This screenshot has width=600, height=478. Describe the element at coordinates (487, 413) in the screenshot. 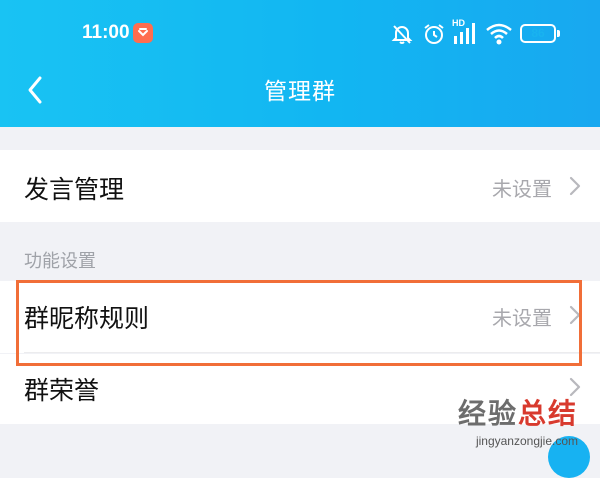

I see `watermark-title-left: 经验` at that location.